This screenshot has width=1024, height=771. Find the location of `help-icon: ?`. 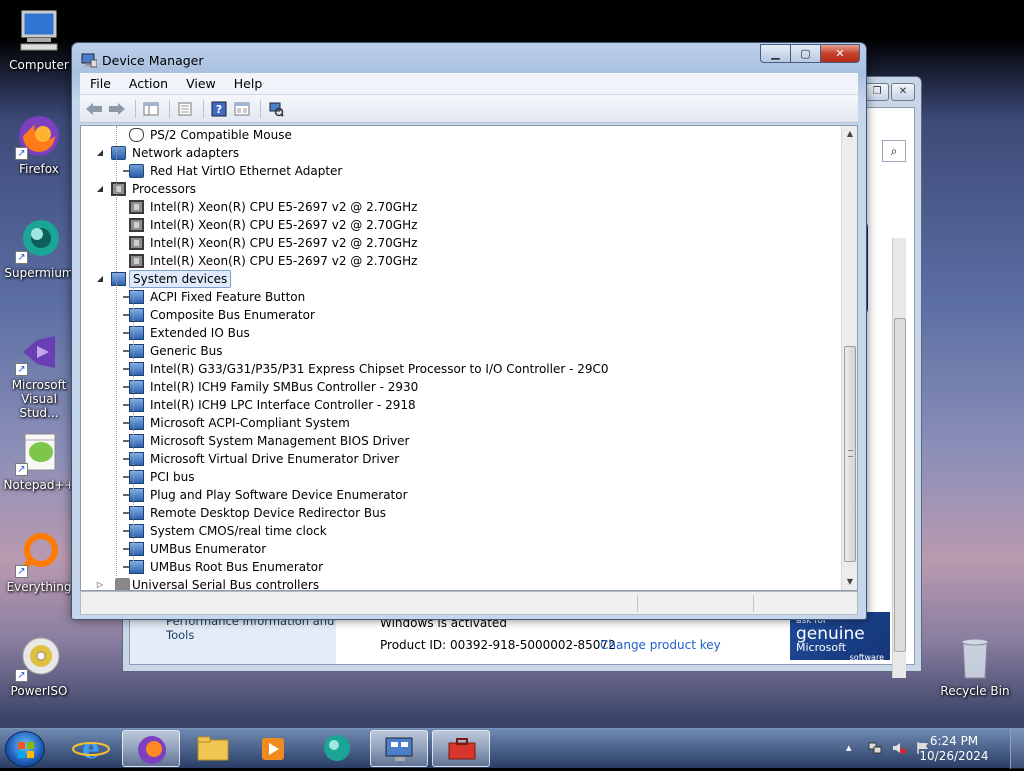

help-icon: ? is located at coordinates (219, 109).